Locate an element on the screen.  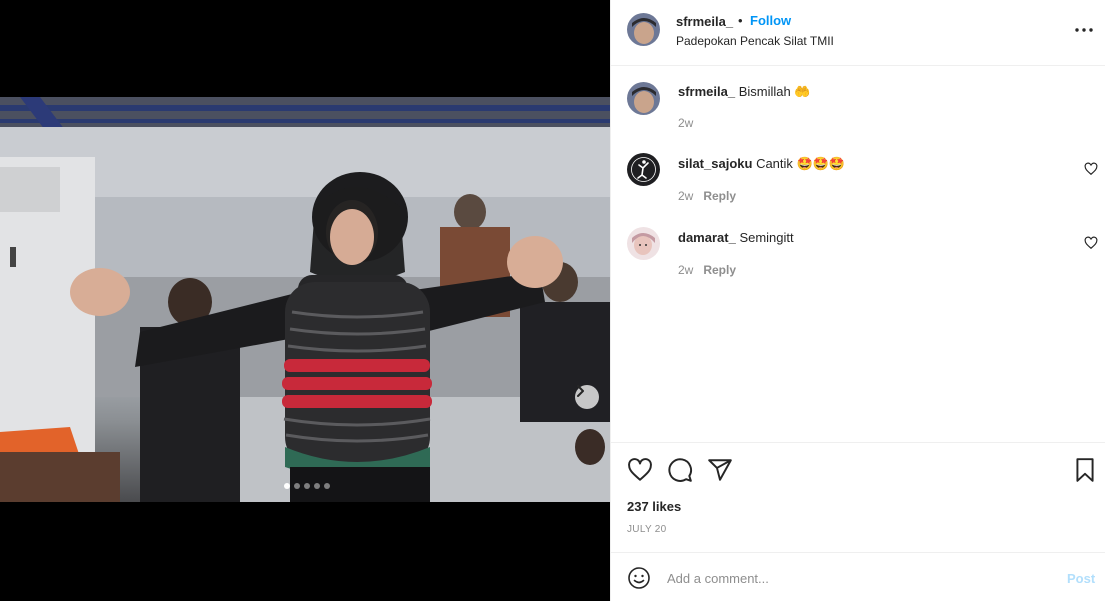
post-location: Padepokan Pencak Silat TMII is located at coordinates (755, 41).